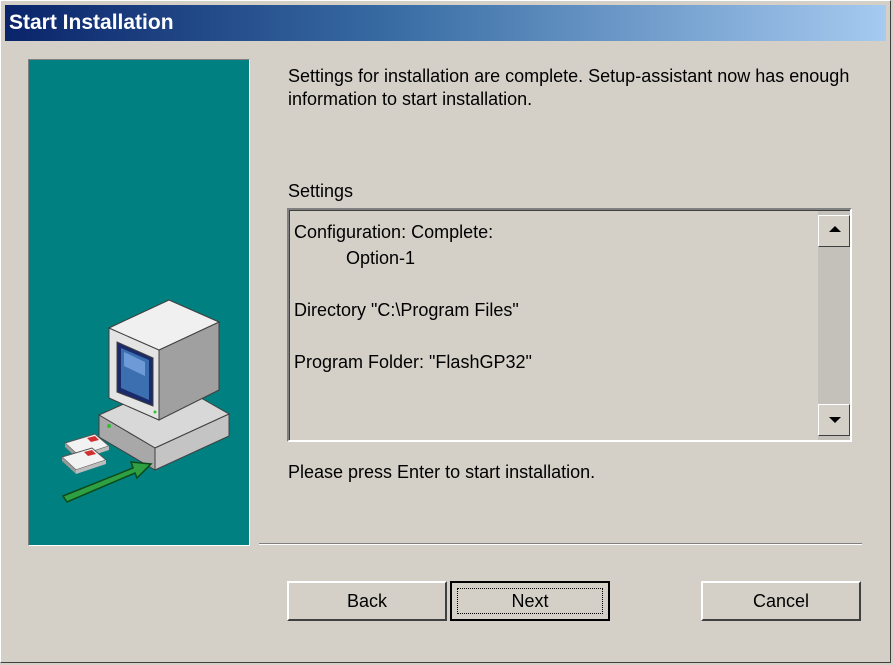 The width and height of the screenshot is (893, 665). I want to click on focus-rectangle, so click(530, 601).